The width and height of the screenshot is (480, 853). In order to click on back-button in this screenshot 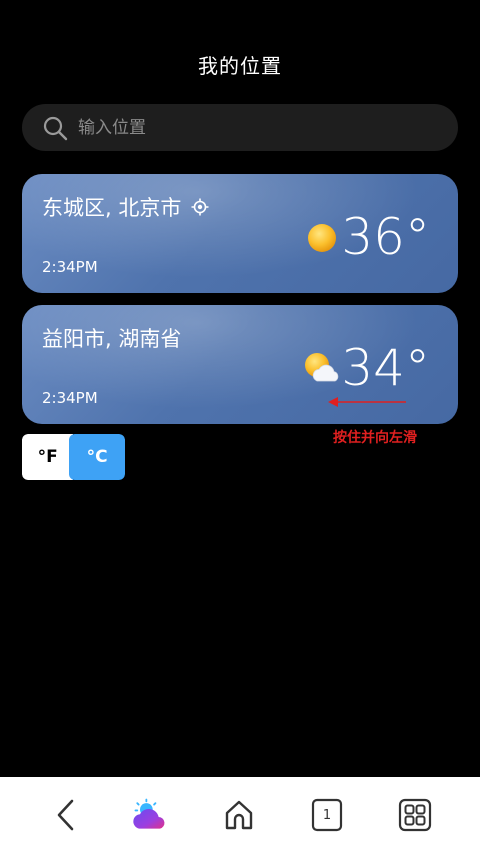, I will do `click(66, 815)`.